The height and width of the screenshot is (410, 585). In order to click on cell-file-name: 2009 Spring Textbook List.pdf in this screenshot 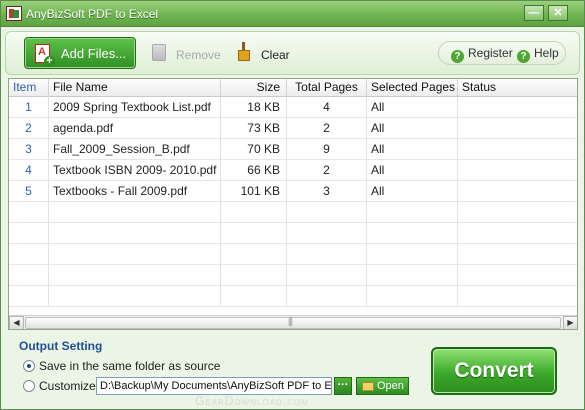, I will do `click(135, 107)`.